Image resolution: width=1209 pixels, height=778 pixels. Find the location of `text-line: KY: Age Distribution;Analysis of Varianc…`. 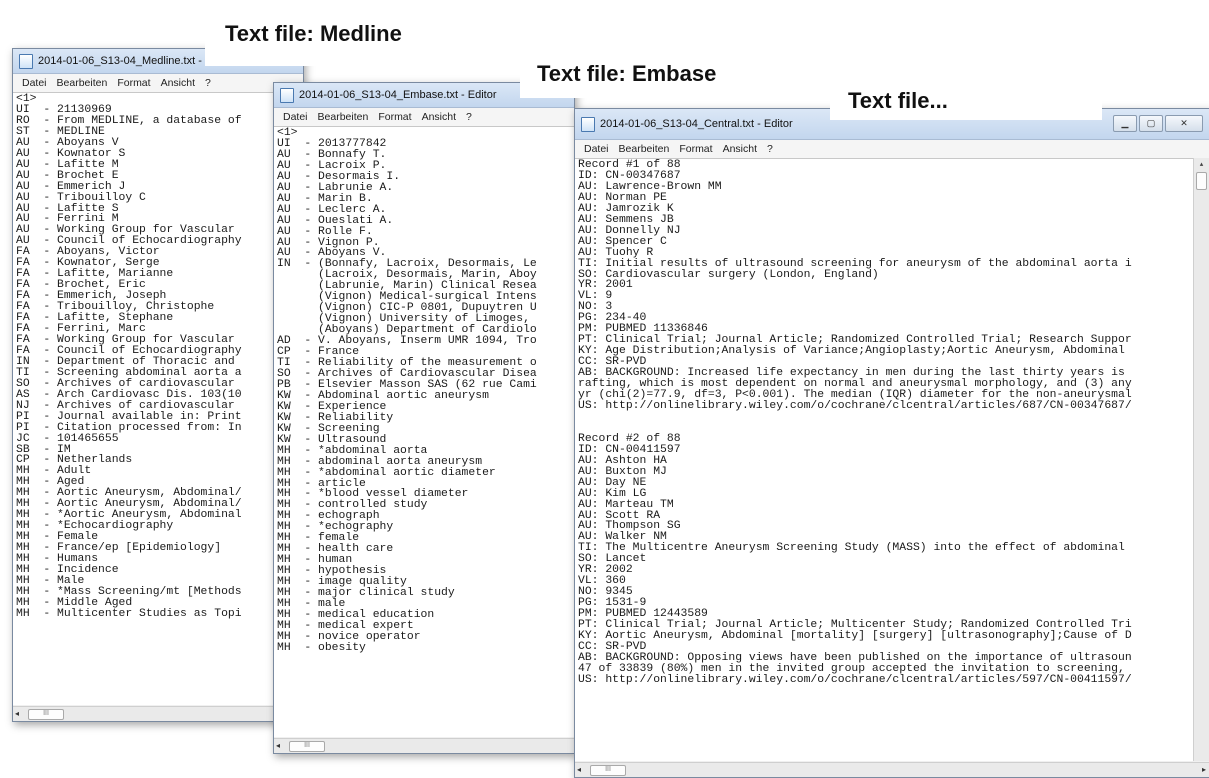

text-line: KY: Age Distribution;Analysis of Varianc… is located at coordinates (851, 351).